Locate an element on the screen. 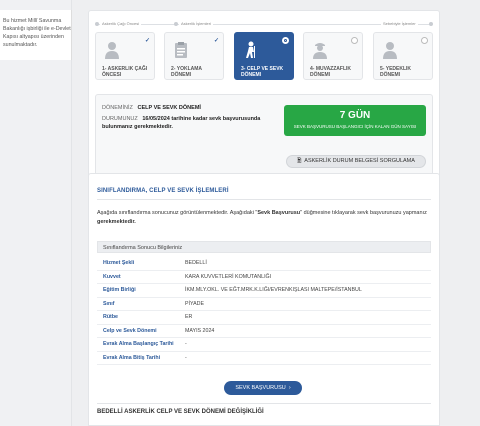  chevron-right-icon: › is located at coordinates (289, 388).